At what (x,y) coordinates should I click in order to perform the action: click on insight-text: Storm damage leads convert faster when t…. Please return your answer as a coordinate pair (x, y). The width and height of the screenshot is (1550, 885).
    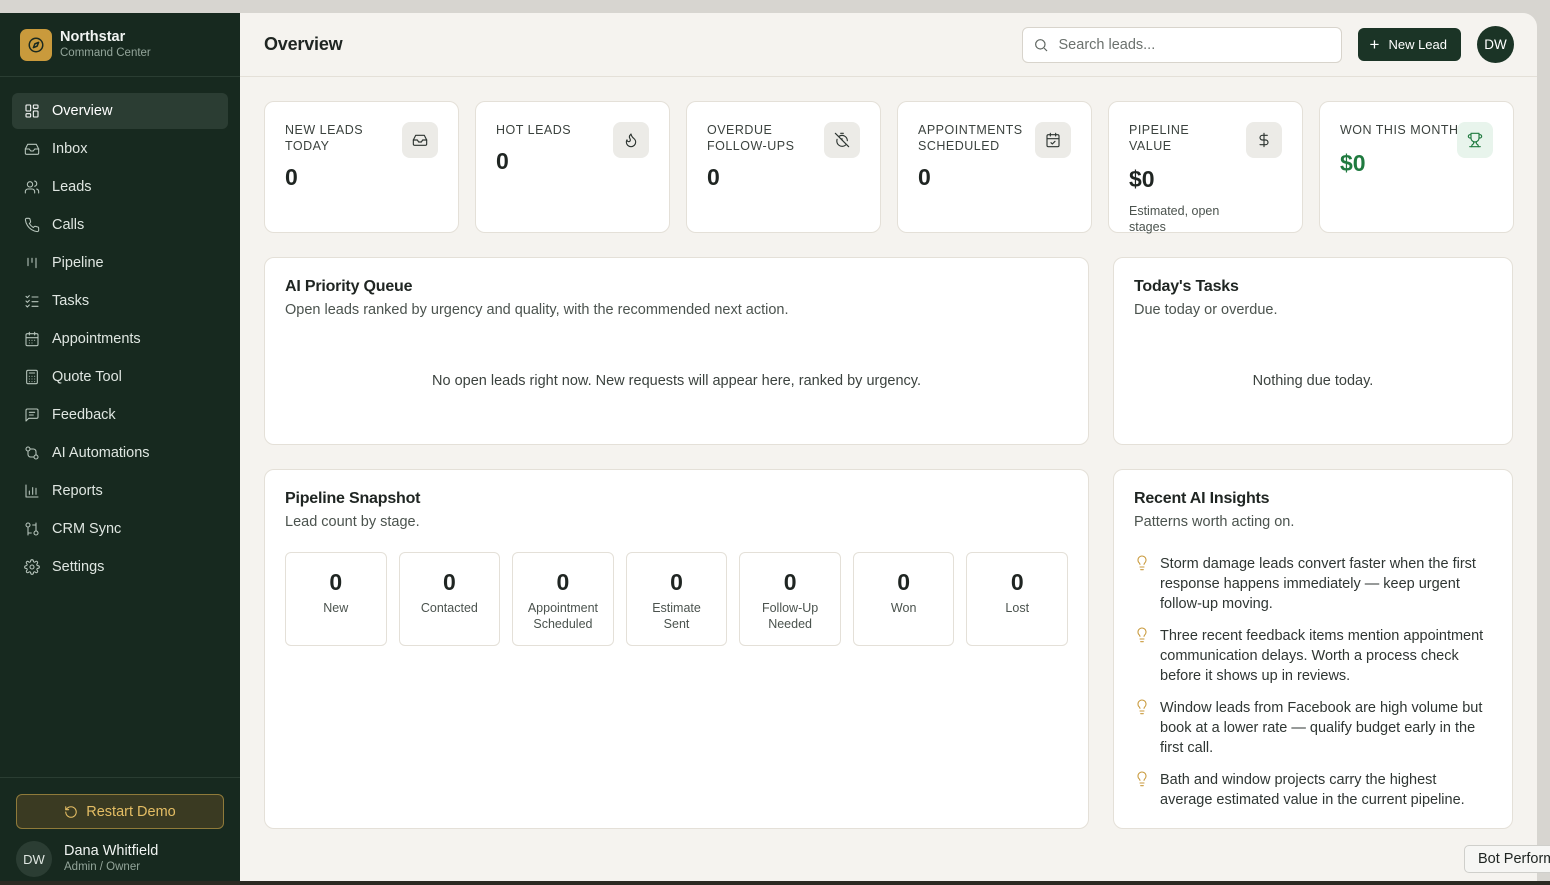
    Looking at the image, I should click on (1318, 584).